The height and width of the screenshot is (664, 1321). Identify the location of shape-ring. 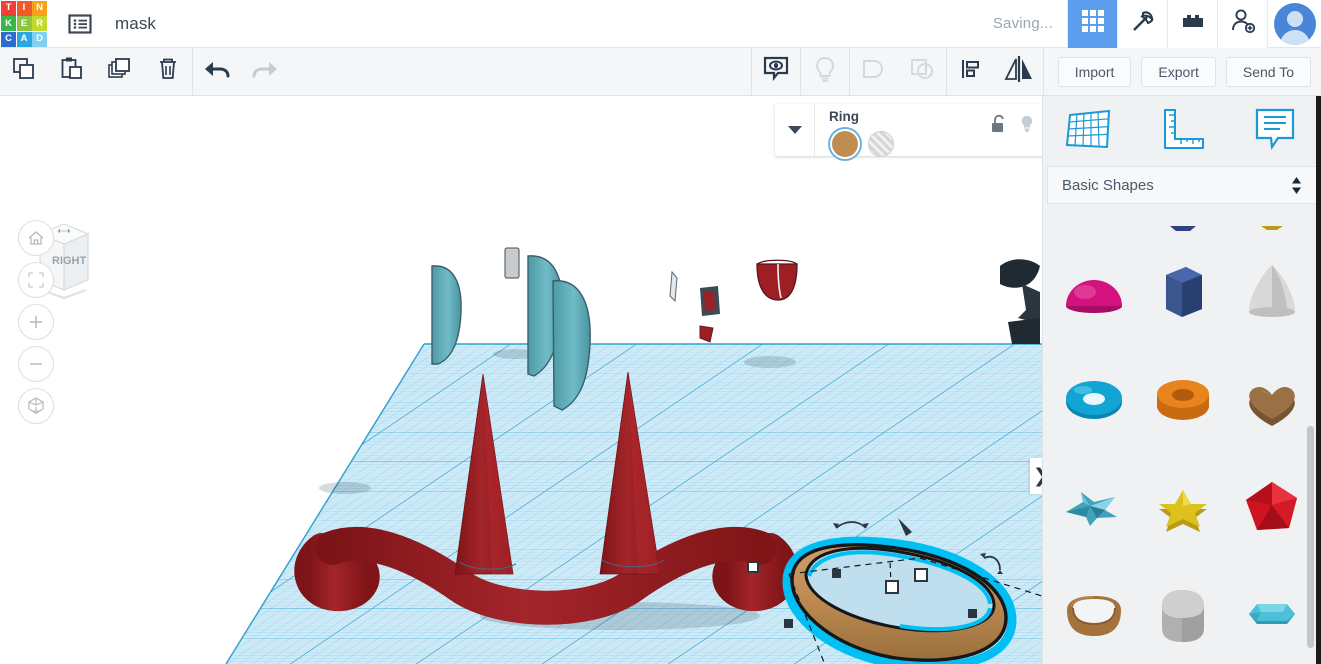
(1093, 613).